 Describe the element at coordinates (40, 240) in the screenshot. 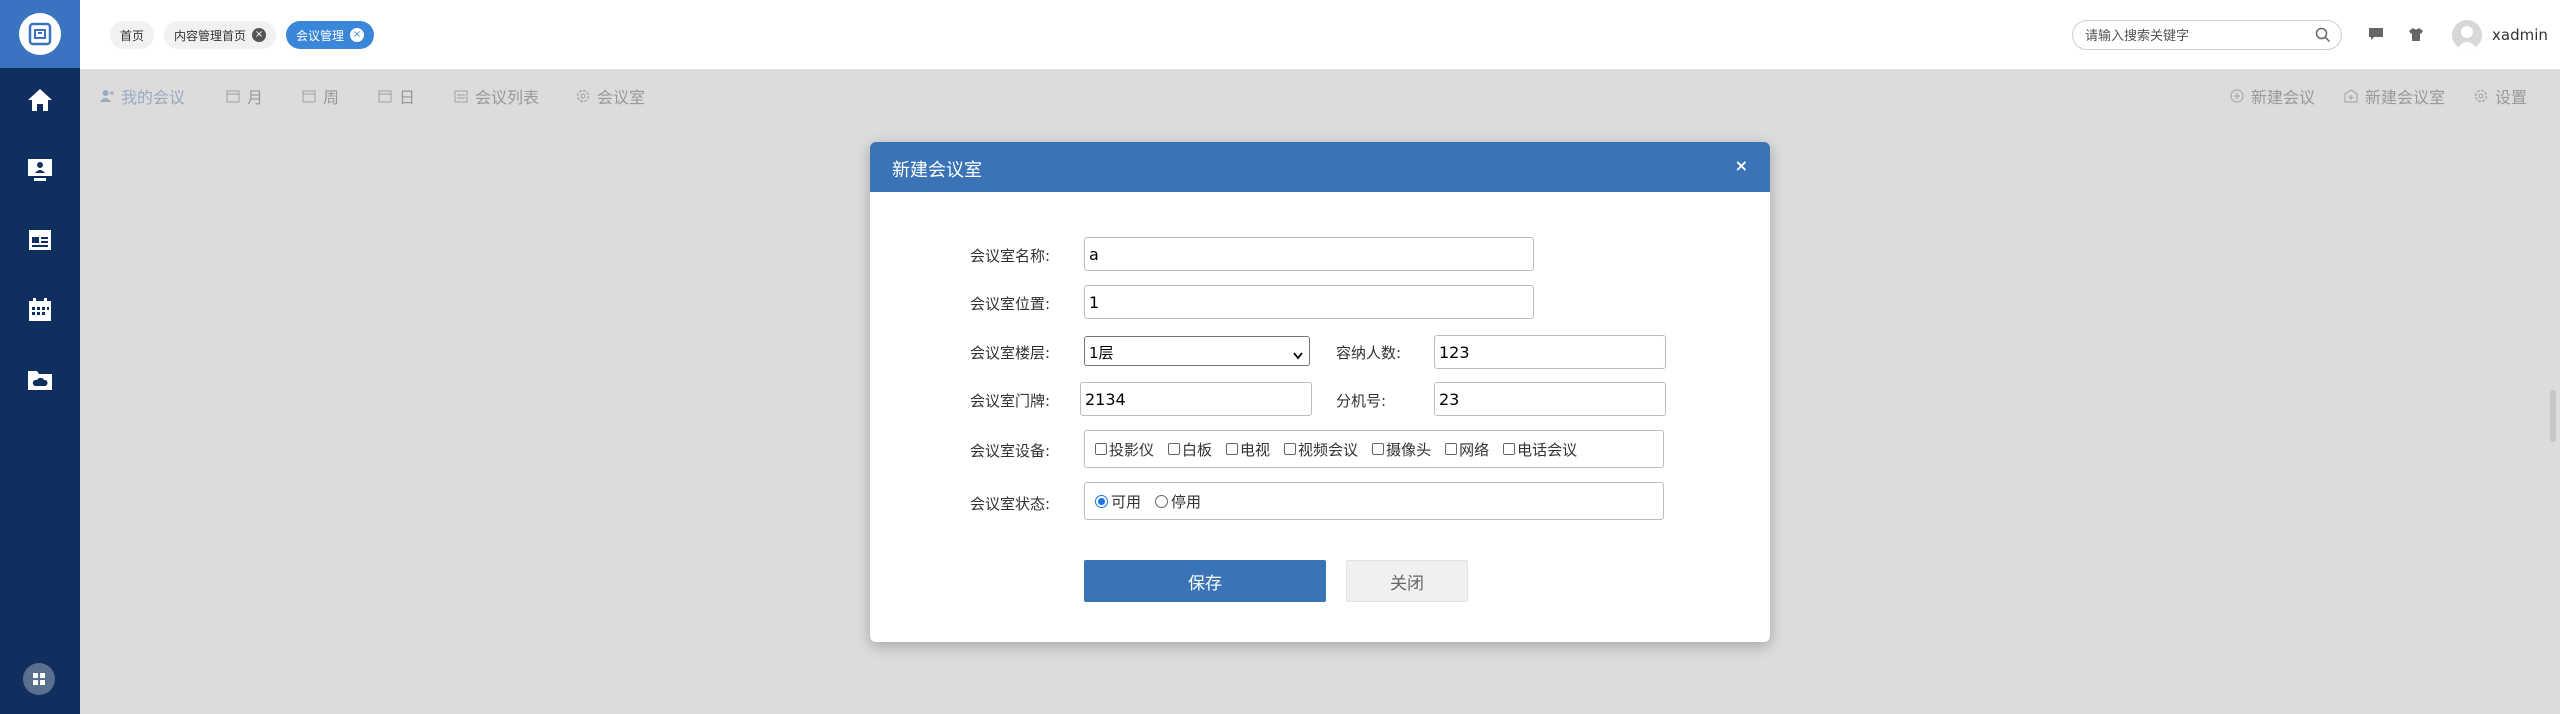

I see `news-icon` at that location.